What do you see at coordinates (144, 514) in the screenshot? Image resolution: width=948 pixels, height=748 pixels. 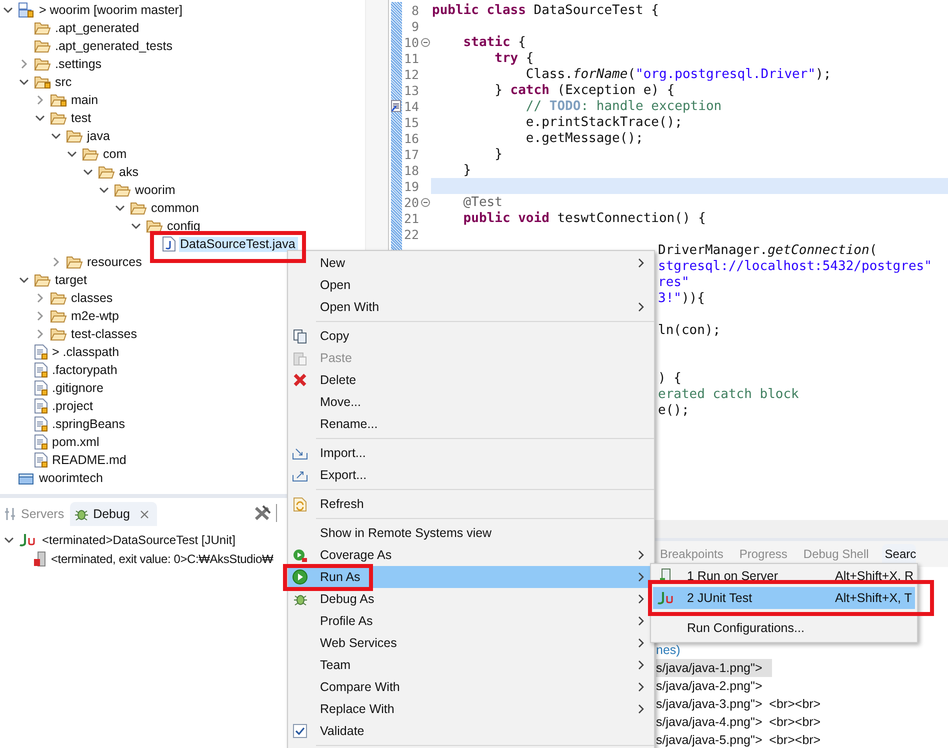 I see `close-icon` at bounding box center [144, 514].